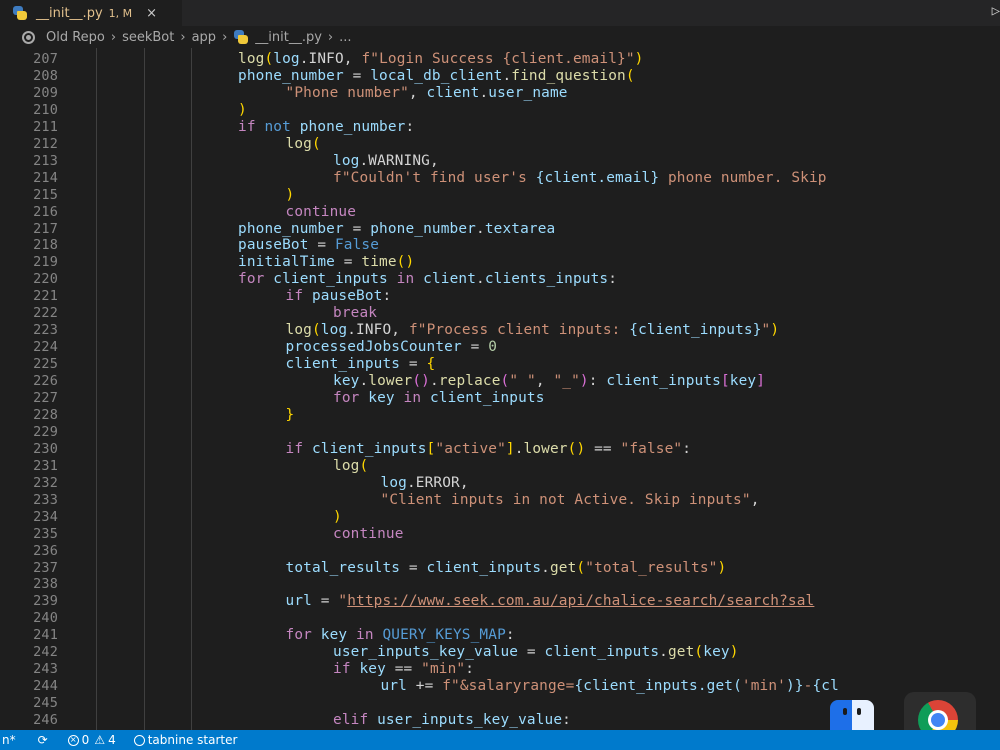 The height and width of the screenshot is (750, 1000). Describe the element at coordinates (45, 143) in the screenshot. I see `line-number: 212` at that location.